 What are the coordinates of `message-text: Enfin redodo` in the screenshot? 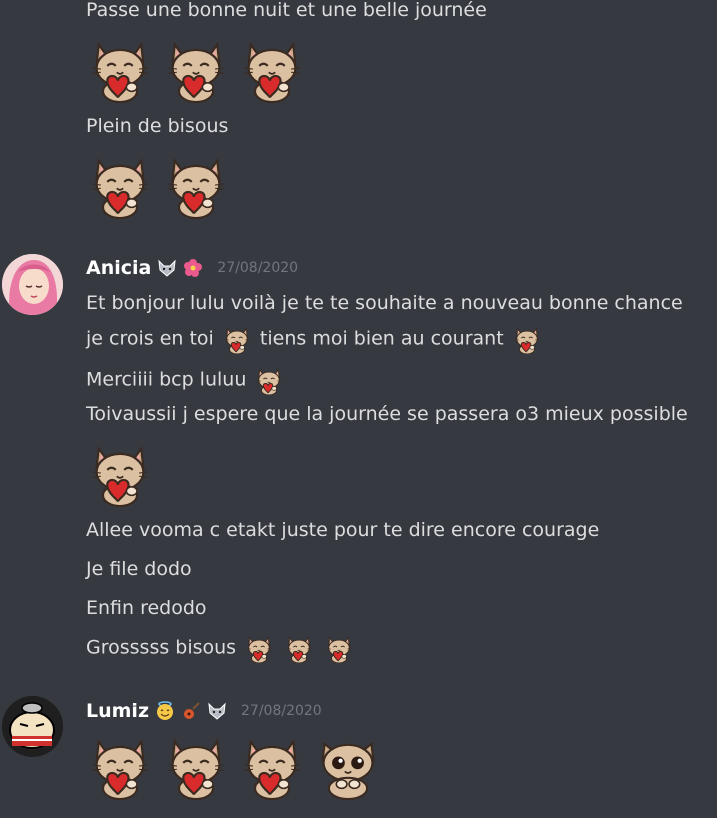 It's located at (146, 608).